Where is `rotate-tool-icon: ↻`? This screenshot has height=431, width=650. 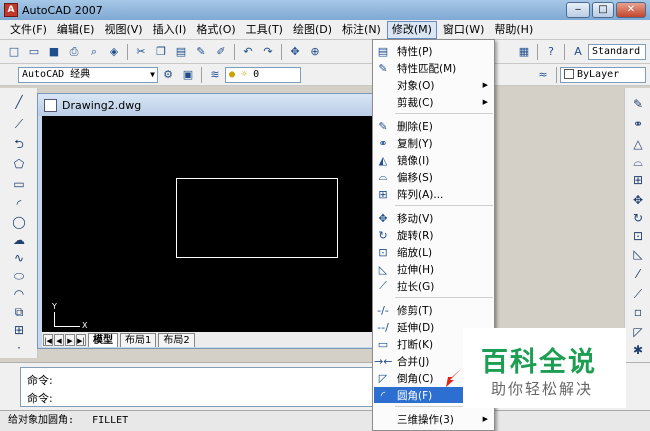
rotate-tool-icon: ↻ is located at coordinates (638, 218).